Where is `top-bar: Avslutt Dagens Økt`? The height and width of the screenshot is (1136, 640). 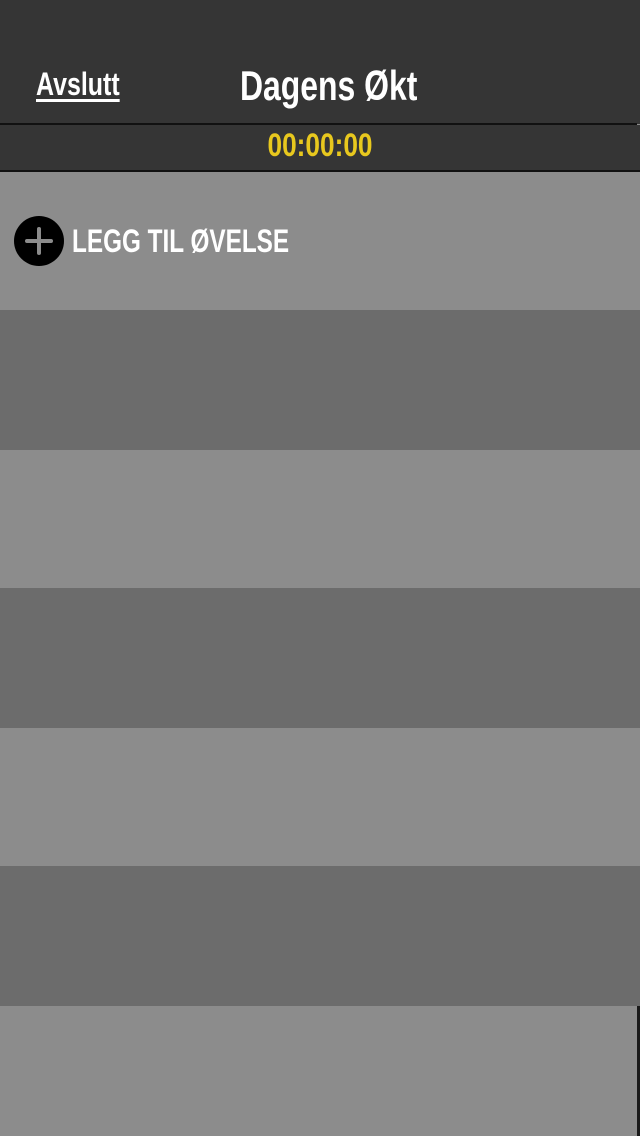 top-bar: Avslutt Dagens Økt is located at coordinates (320, 62).